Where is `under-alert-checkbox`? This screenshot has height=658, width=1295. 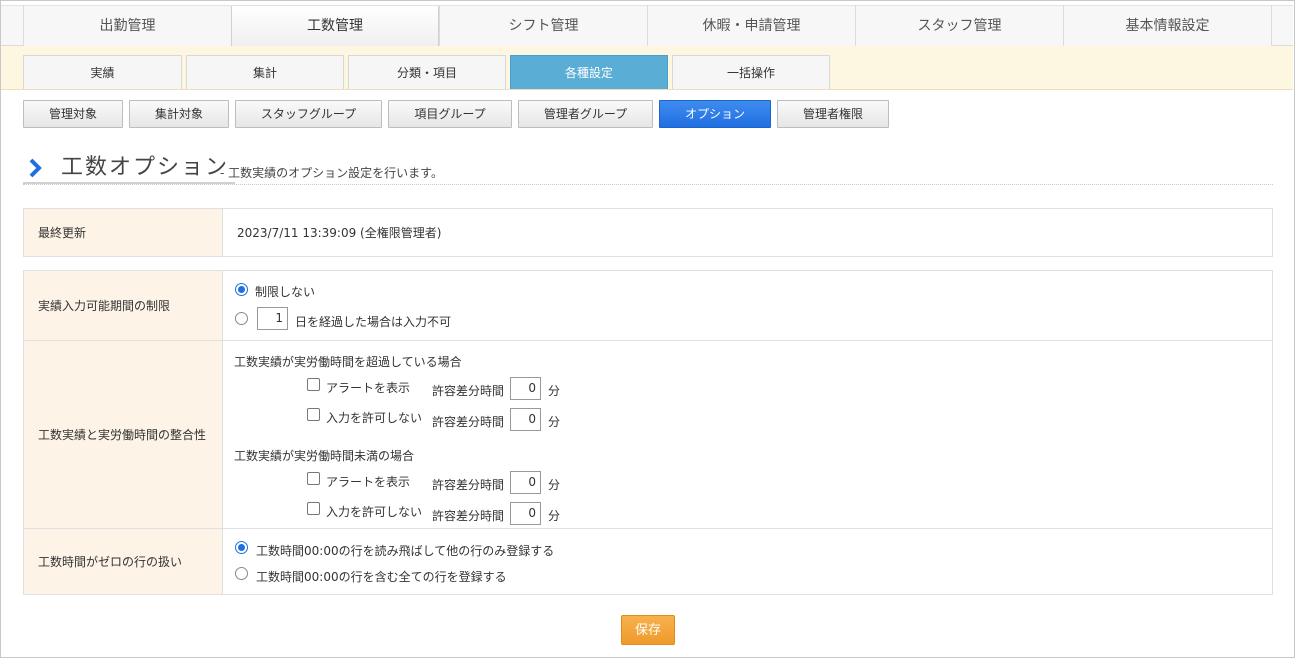 under-alert-checkbox is located at coordinates (313, 478).